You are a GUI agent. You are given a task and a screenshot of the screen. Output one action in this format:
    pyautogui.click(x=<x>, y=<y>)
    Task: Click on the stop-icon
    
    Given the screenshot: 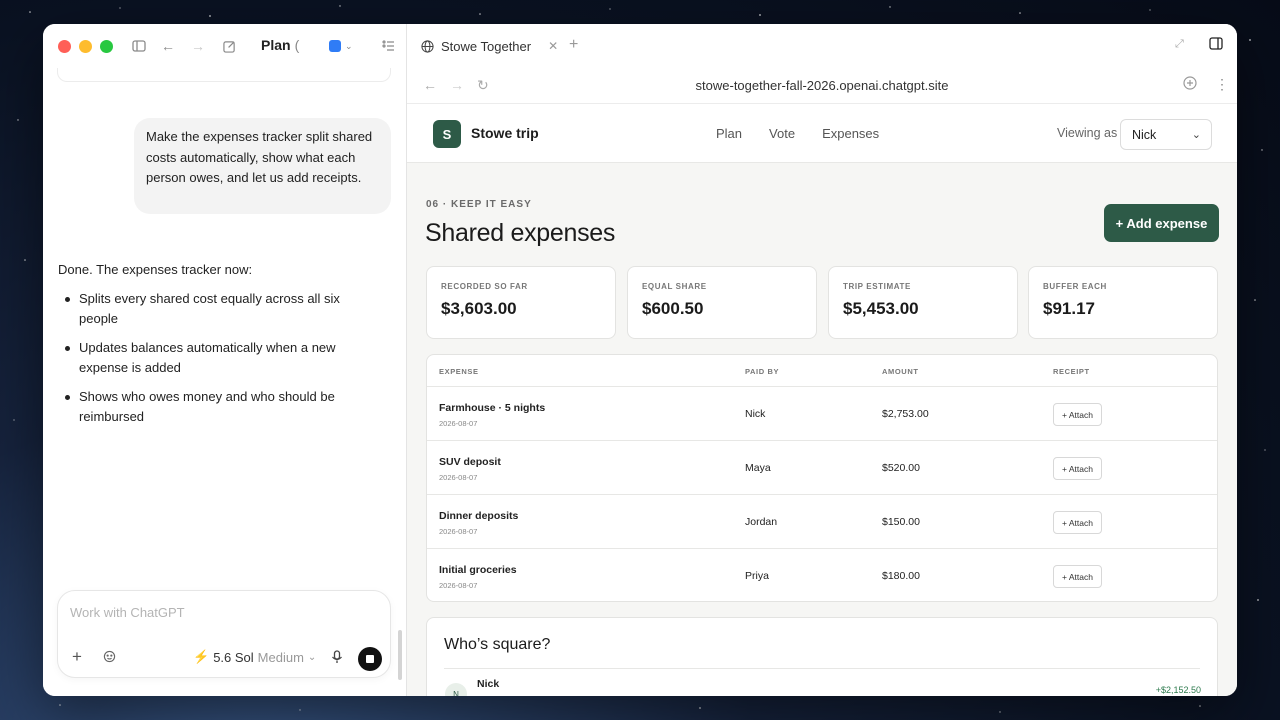 What is the action you would take?
    pyautogui.click(x=370, y=659)
    